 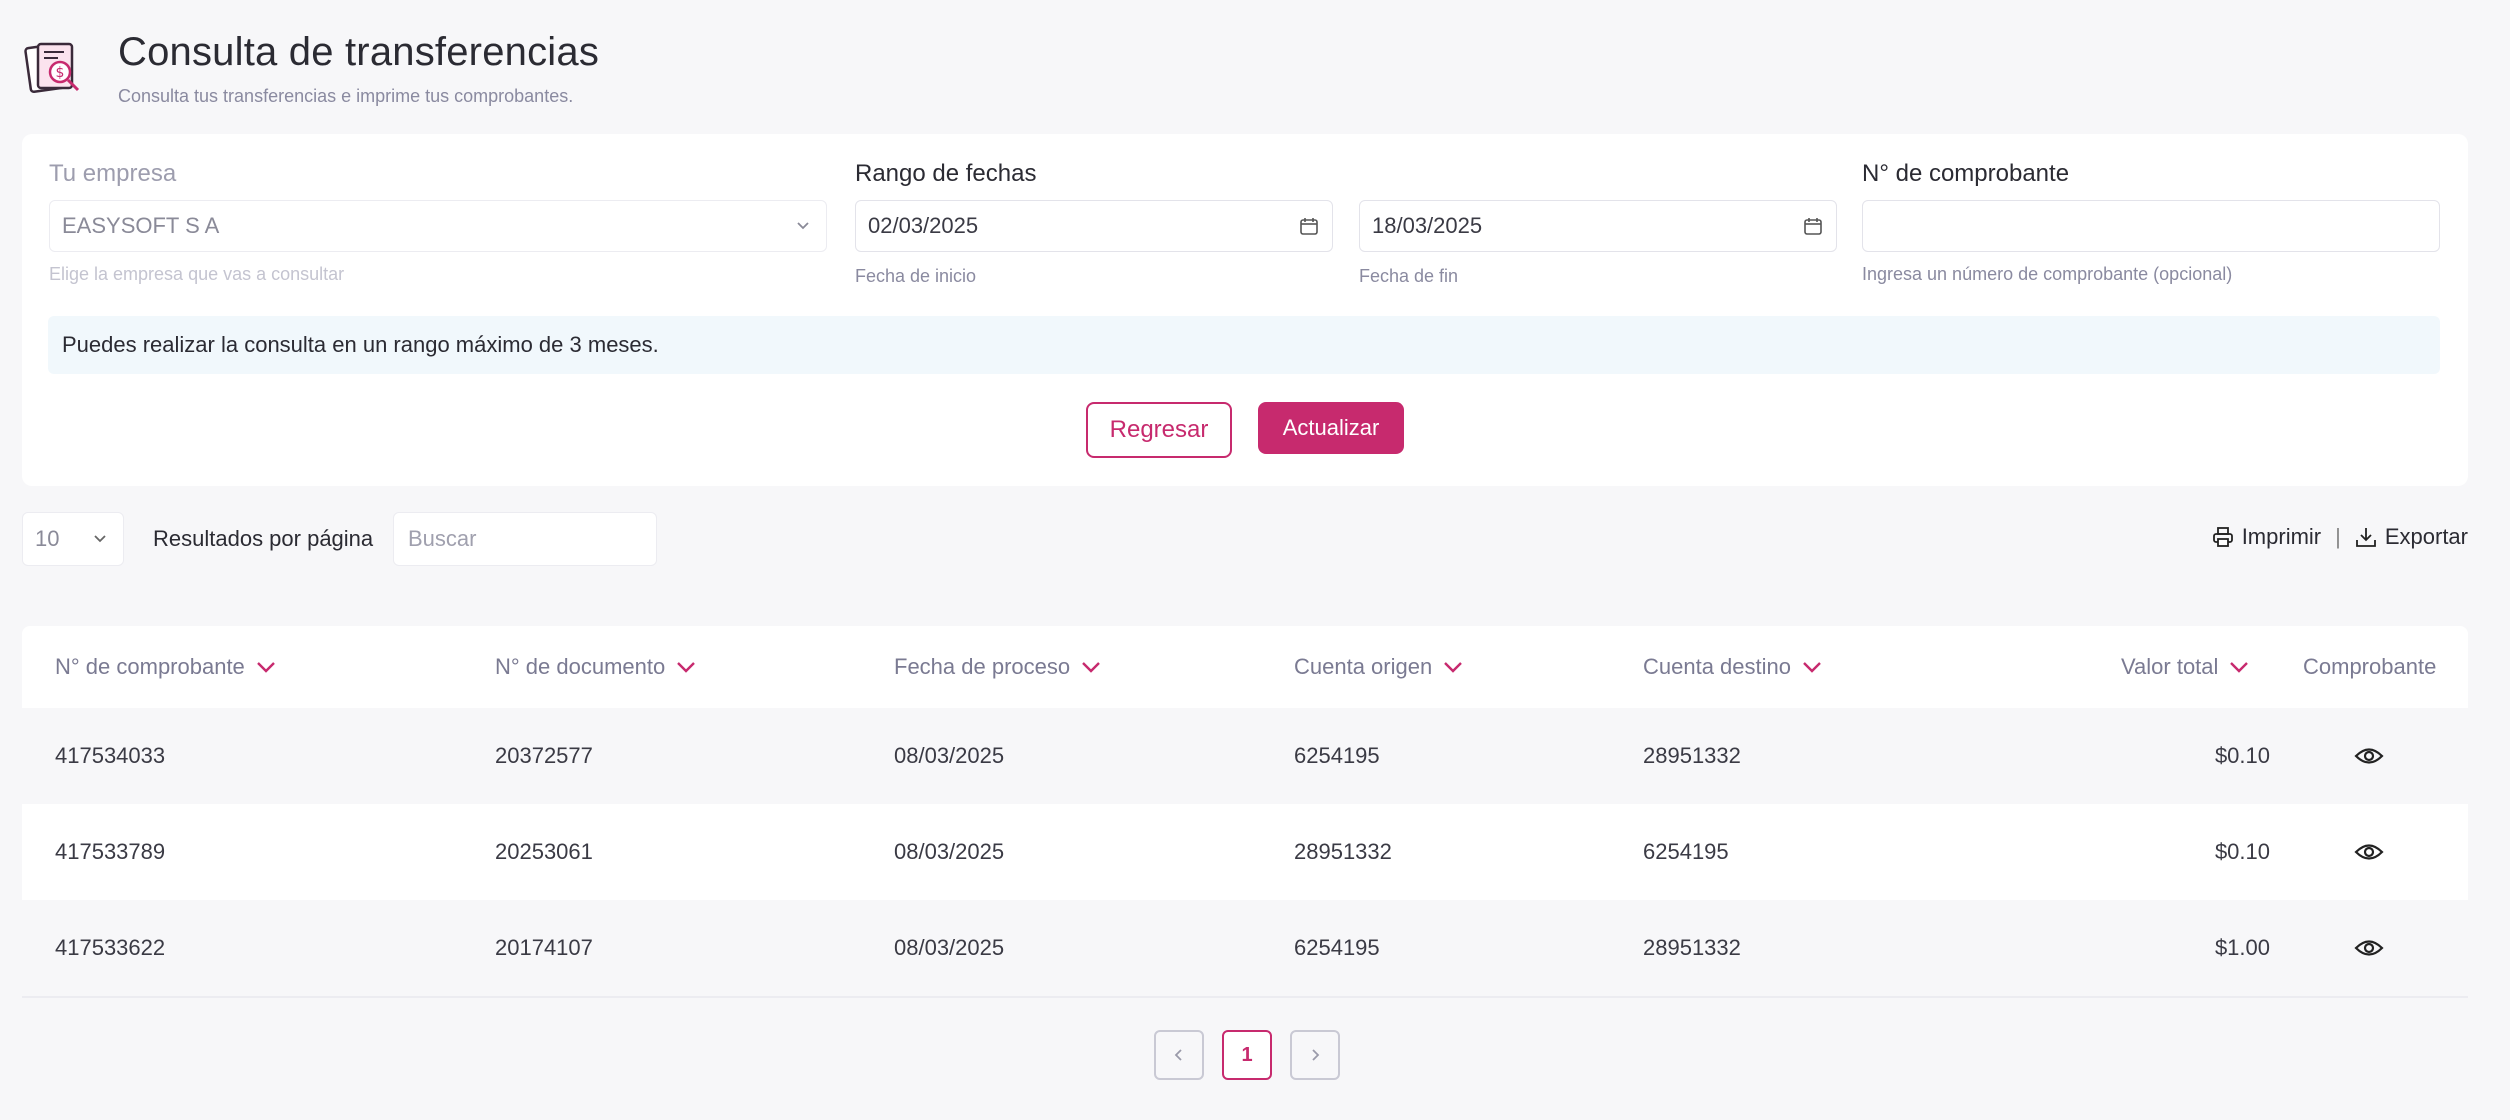 What do you see at coordinates (1598, 226) in the screenshot?
I see `end-date-input: 18/03/2025` at bounding box center [1598, 226].